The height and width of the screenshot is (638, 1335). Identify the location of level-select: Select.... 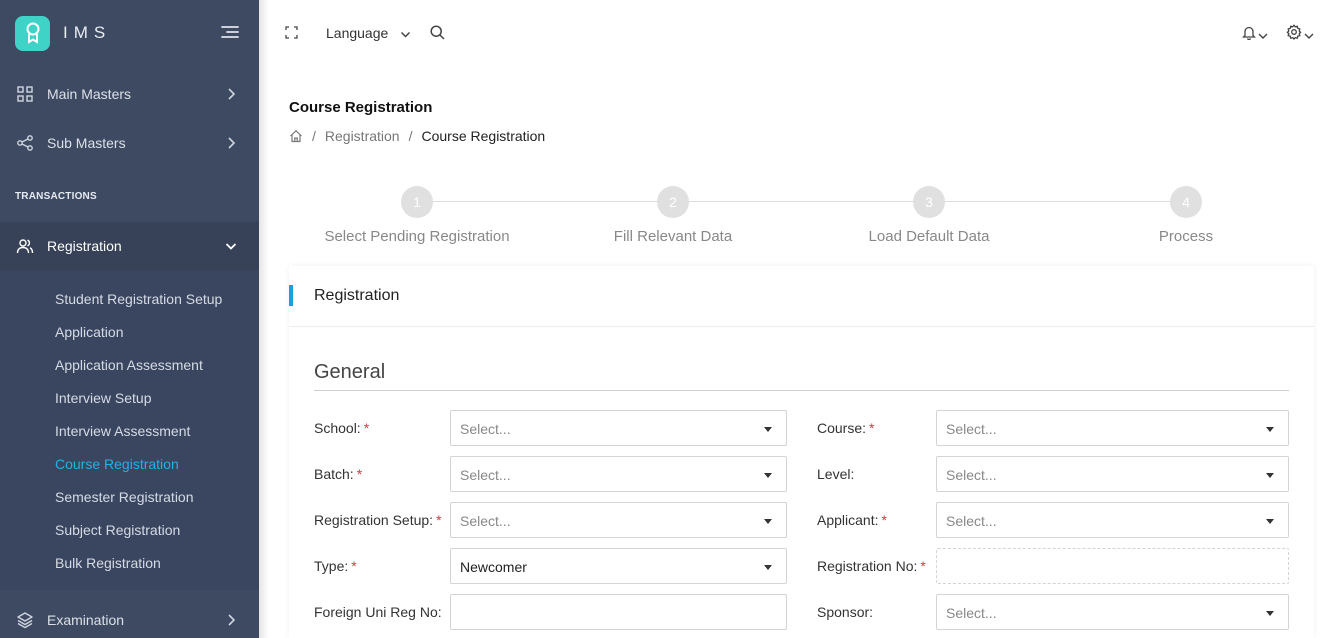
(1112, 474).